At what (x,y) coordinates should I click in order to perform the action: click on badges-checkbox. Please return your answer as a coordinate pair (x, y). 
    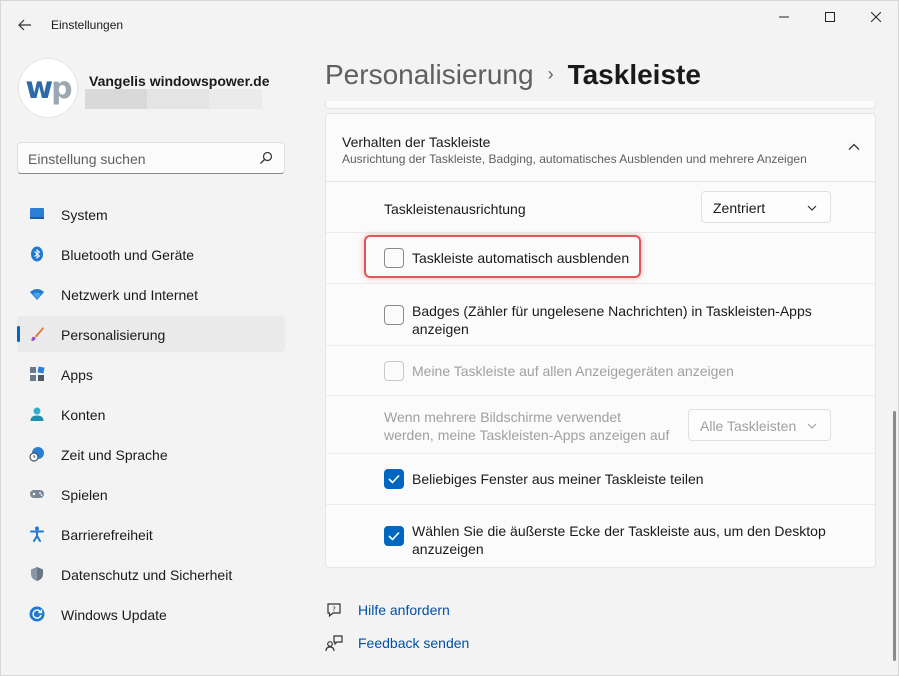
    Looking at the image, I should click on (394, 315).